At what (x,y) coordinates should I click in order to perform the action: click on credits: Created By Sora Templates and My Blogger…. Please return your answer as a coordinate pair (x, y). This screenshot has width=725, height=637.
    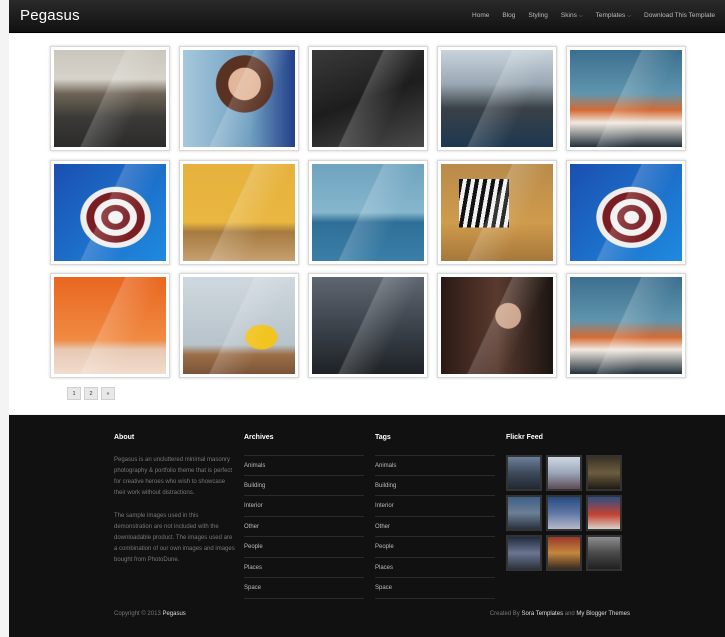
    Looking at the image, I should click on (560, 614).